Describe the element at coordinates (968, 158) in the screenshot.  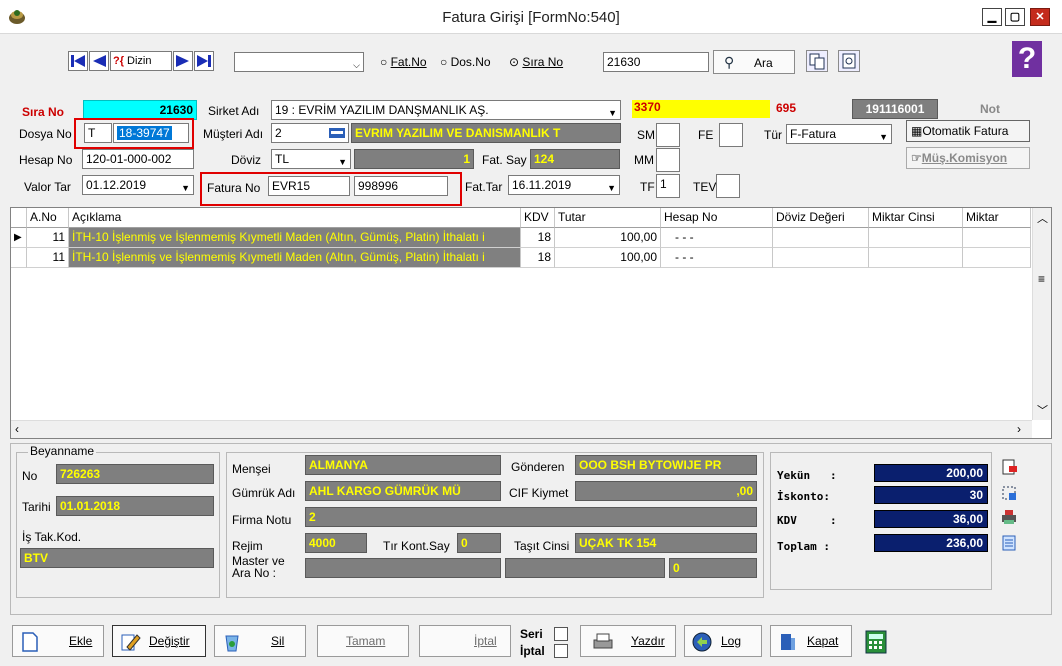
I see `mus-komisyon-button: ☞Müş.Komisyon` at that location.